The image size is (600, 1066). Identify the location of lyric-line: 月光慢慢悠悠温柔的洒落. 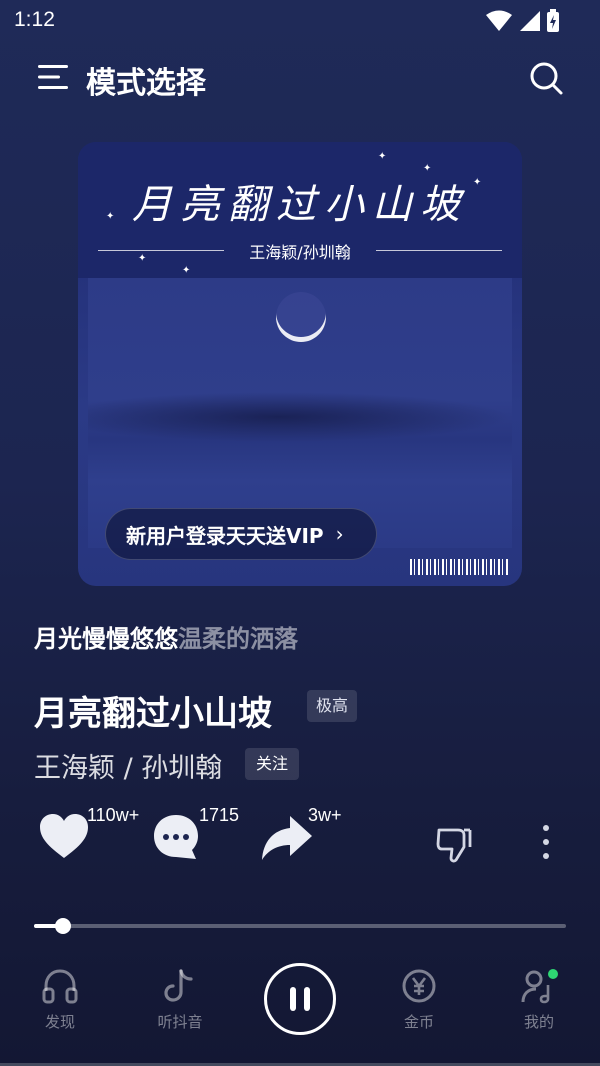
(166, 636).